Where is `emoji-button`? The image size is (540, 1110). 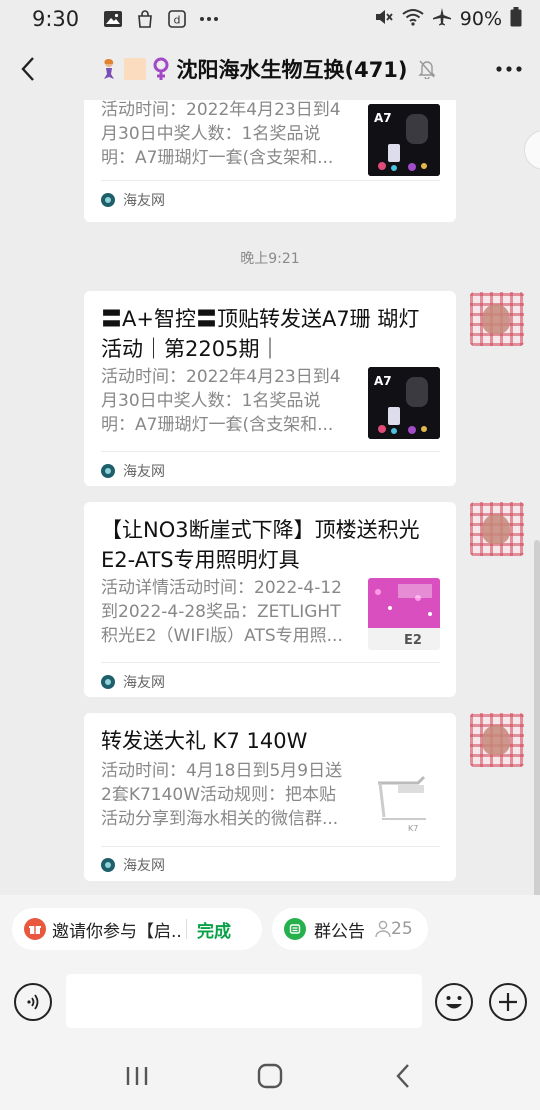 emoji-button is located at coordinates (454, 1002).